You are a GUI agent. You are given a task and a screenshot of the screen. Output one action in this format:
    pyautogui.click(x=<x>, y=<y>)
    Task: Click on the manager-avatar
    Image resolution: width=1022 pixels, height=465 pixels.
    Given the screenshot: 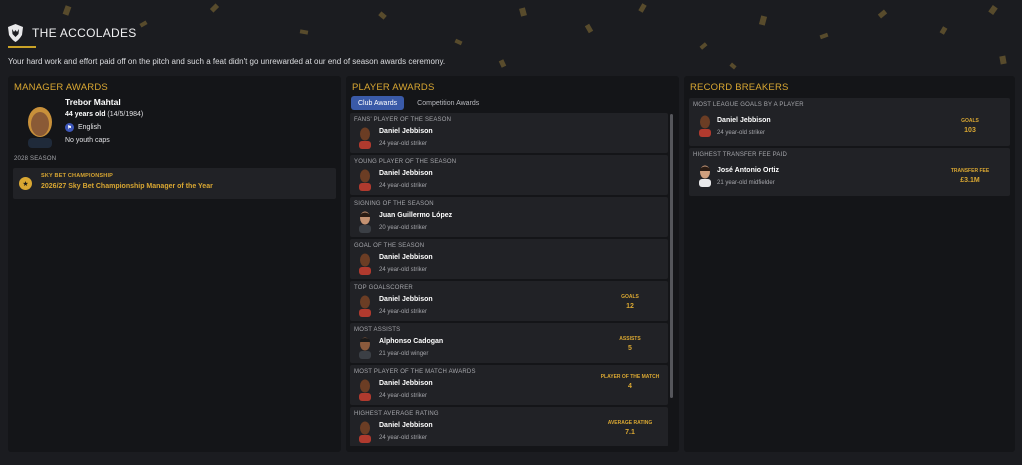 What is the action you would take?
    pyautogui.click(x=40, y=127)
    